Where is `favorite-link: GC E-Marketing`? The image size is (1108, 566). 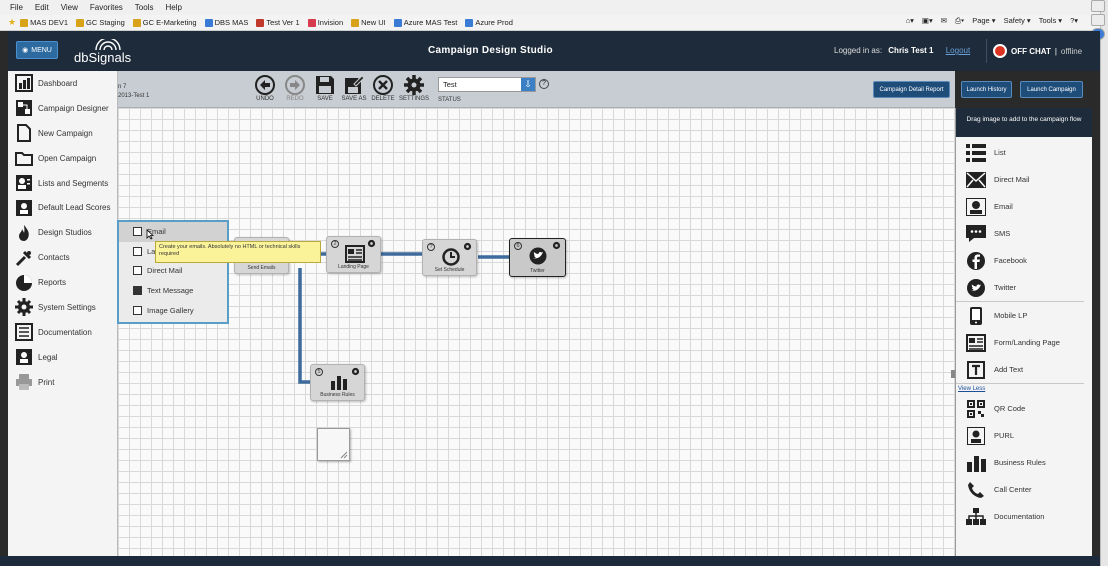
favorite-link: GC E-Marketing is located at coordinates (164, 22).